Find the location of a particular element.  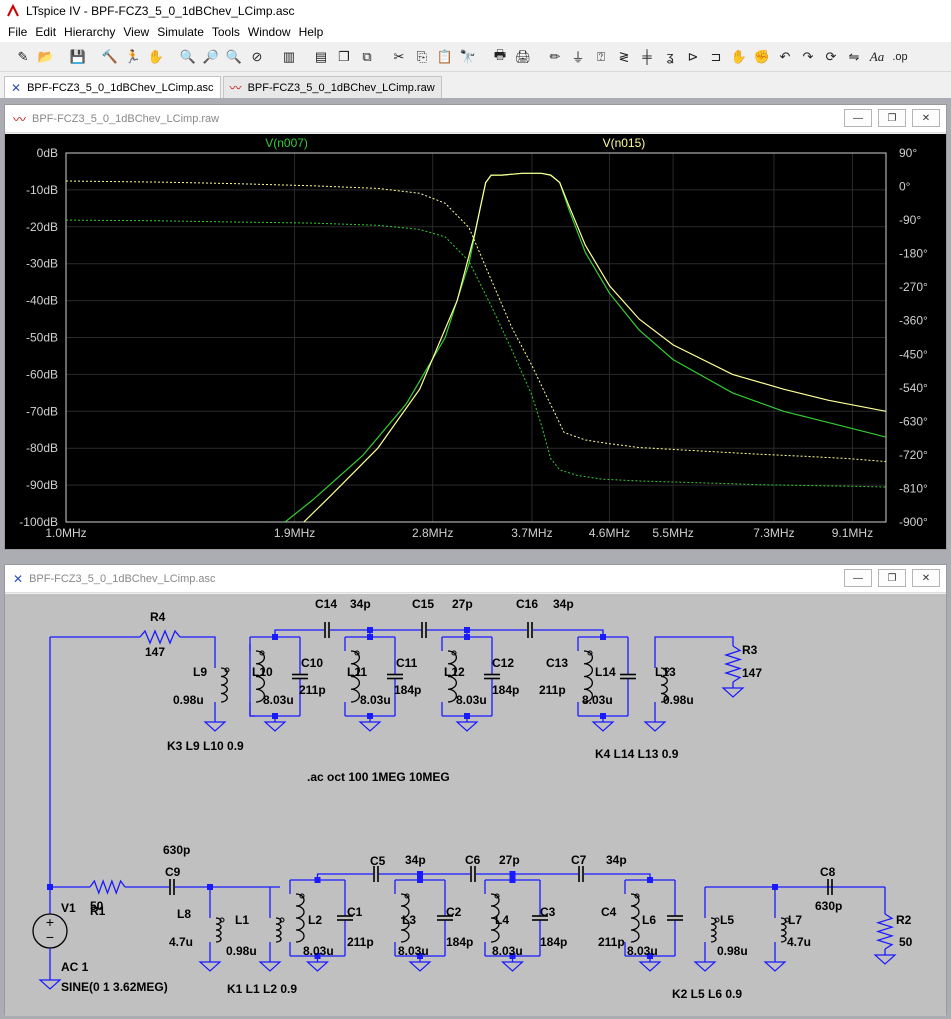

paste-icon: 📋 is located at coordinates (445, 57).